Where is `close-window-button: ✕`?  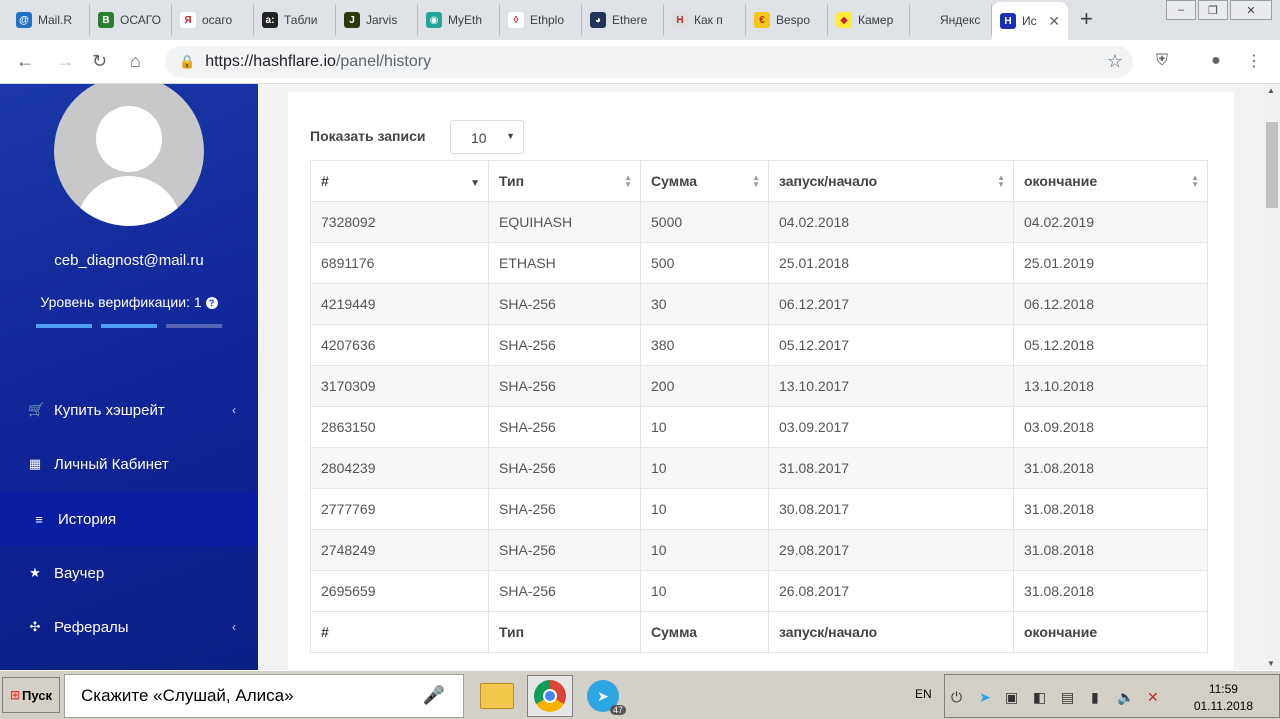 close-window-button: ✕ is located at coordinates (1251, 10).